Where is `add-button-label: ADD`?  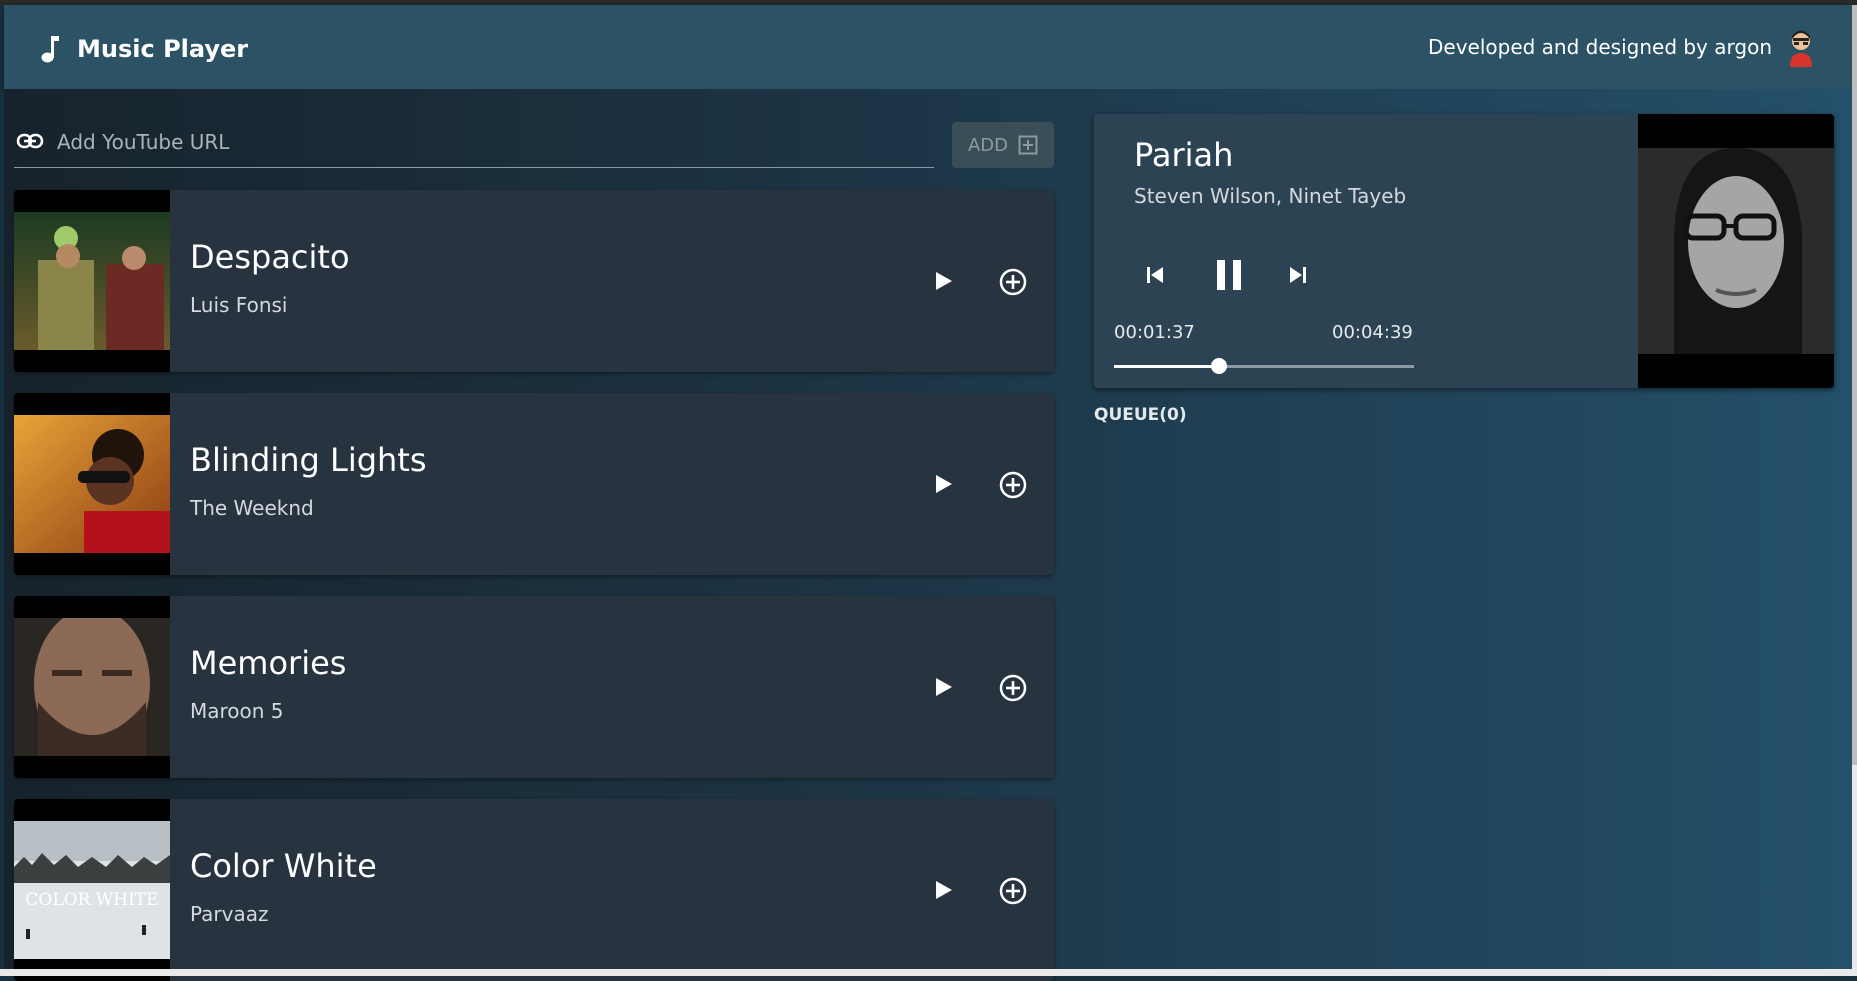
add-button-label: ADD is located at coordinates (988, 145).